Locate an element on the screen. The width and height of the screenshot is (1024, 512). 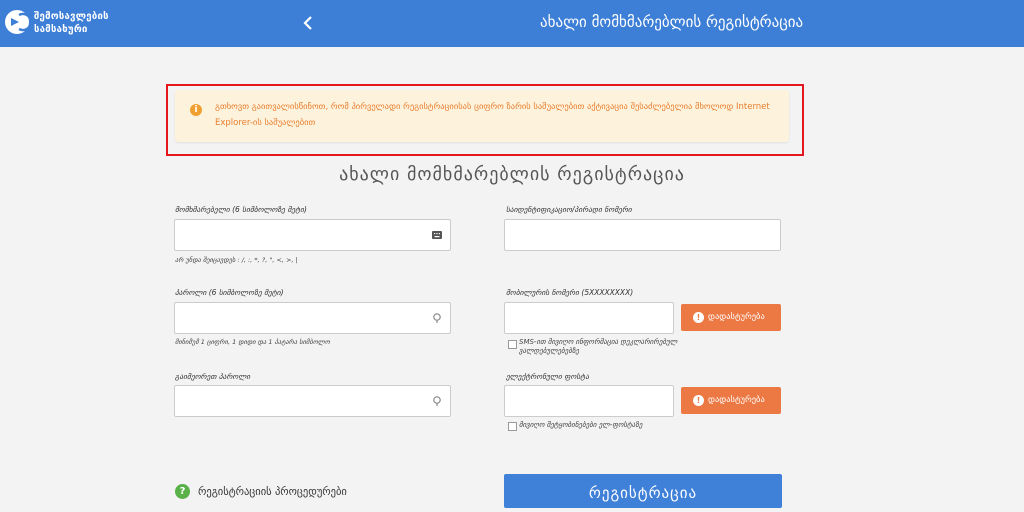
email-label: ელექტრონული ფოსტა is located at coordinates (548, 376).